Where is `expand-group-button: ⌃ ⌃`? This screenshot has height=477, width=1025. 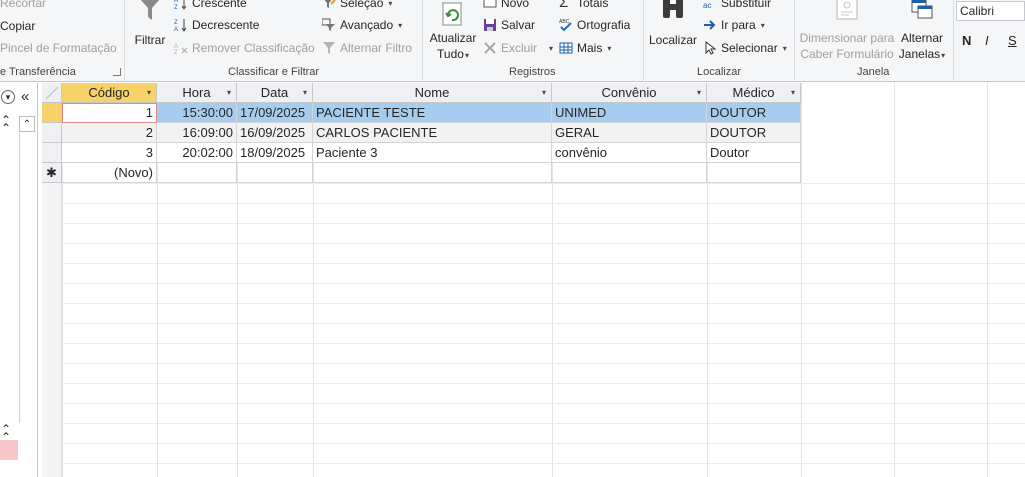 expand-group-button: ⌃ ⌃ is located at coordinates (6, 433).